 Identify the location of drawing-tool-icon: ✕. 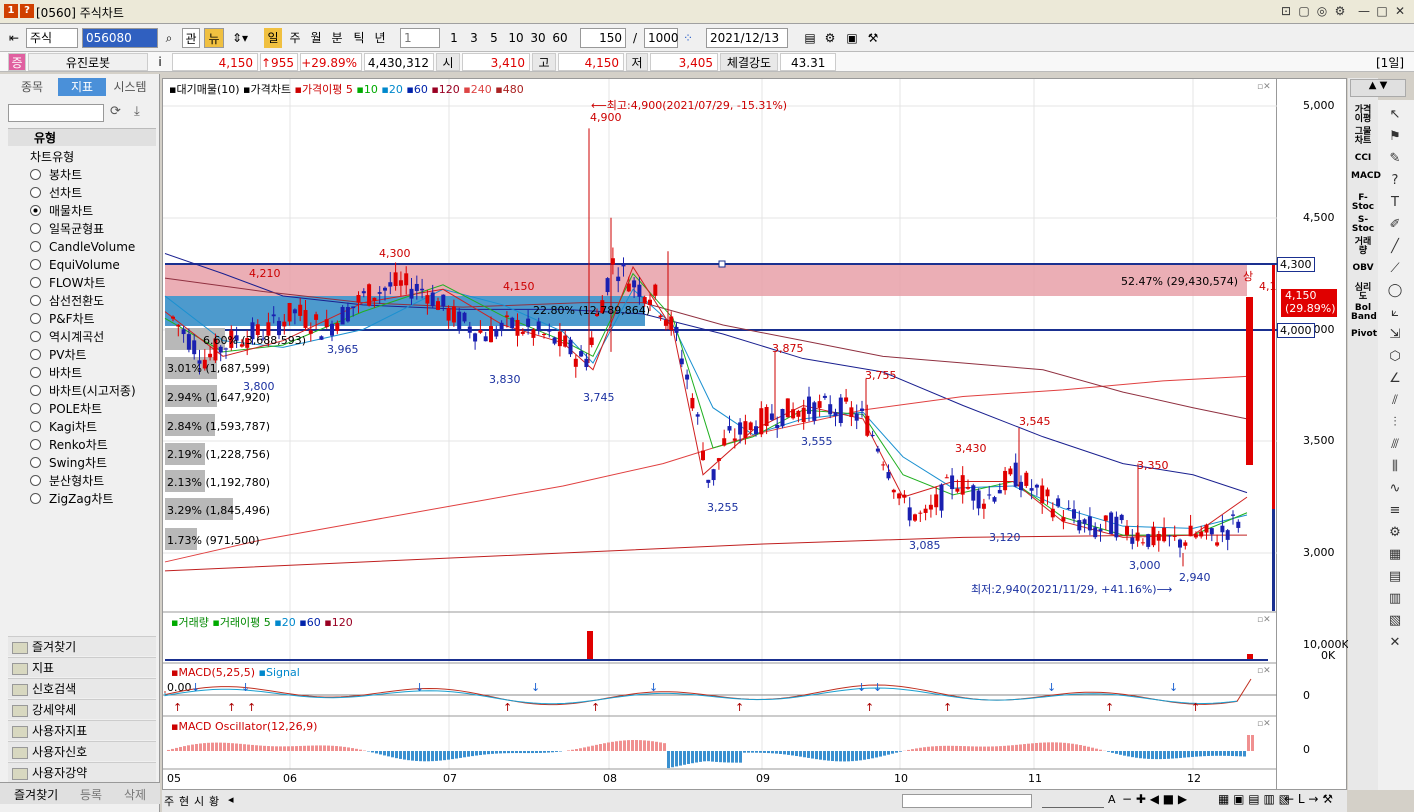
(1395, 643).